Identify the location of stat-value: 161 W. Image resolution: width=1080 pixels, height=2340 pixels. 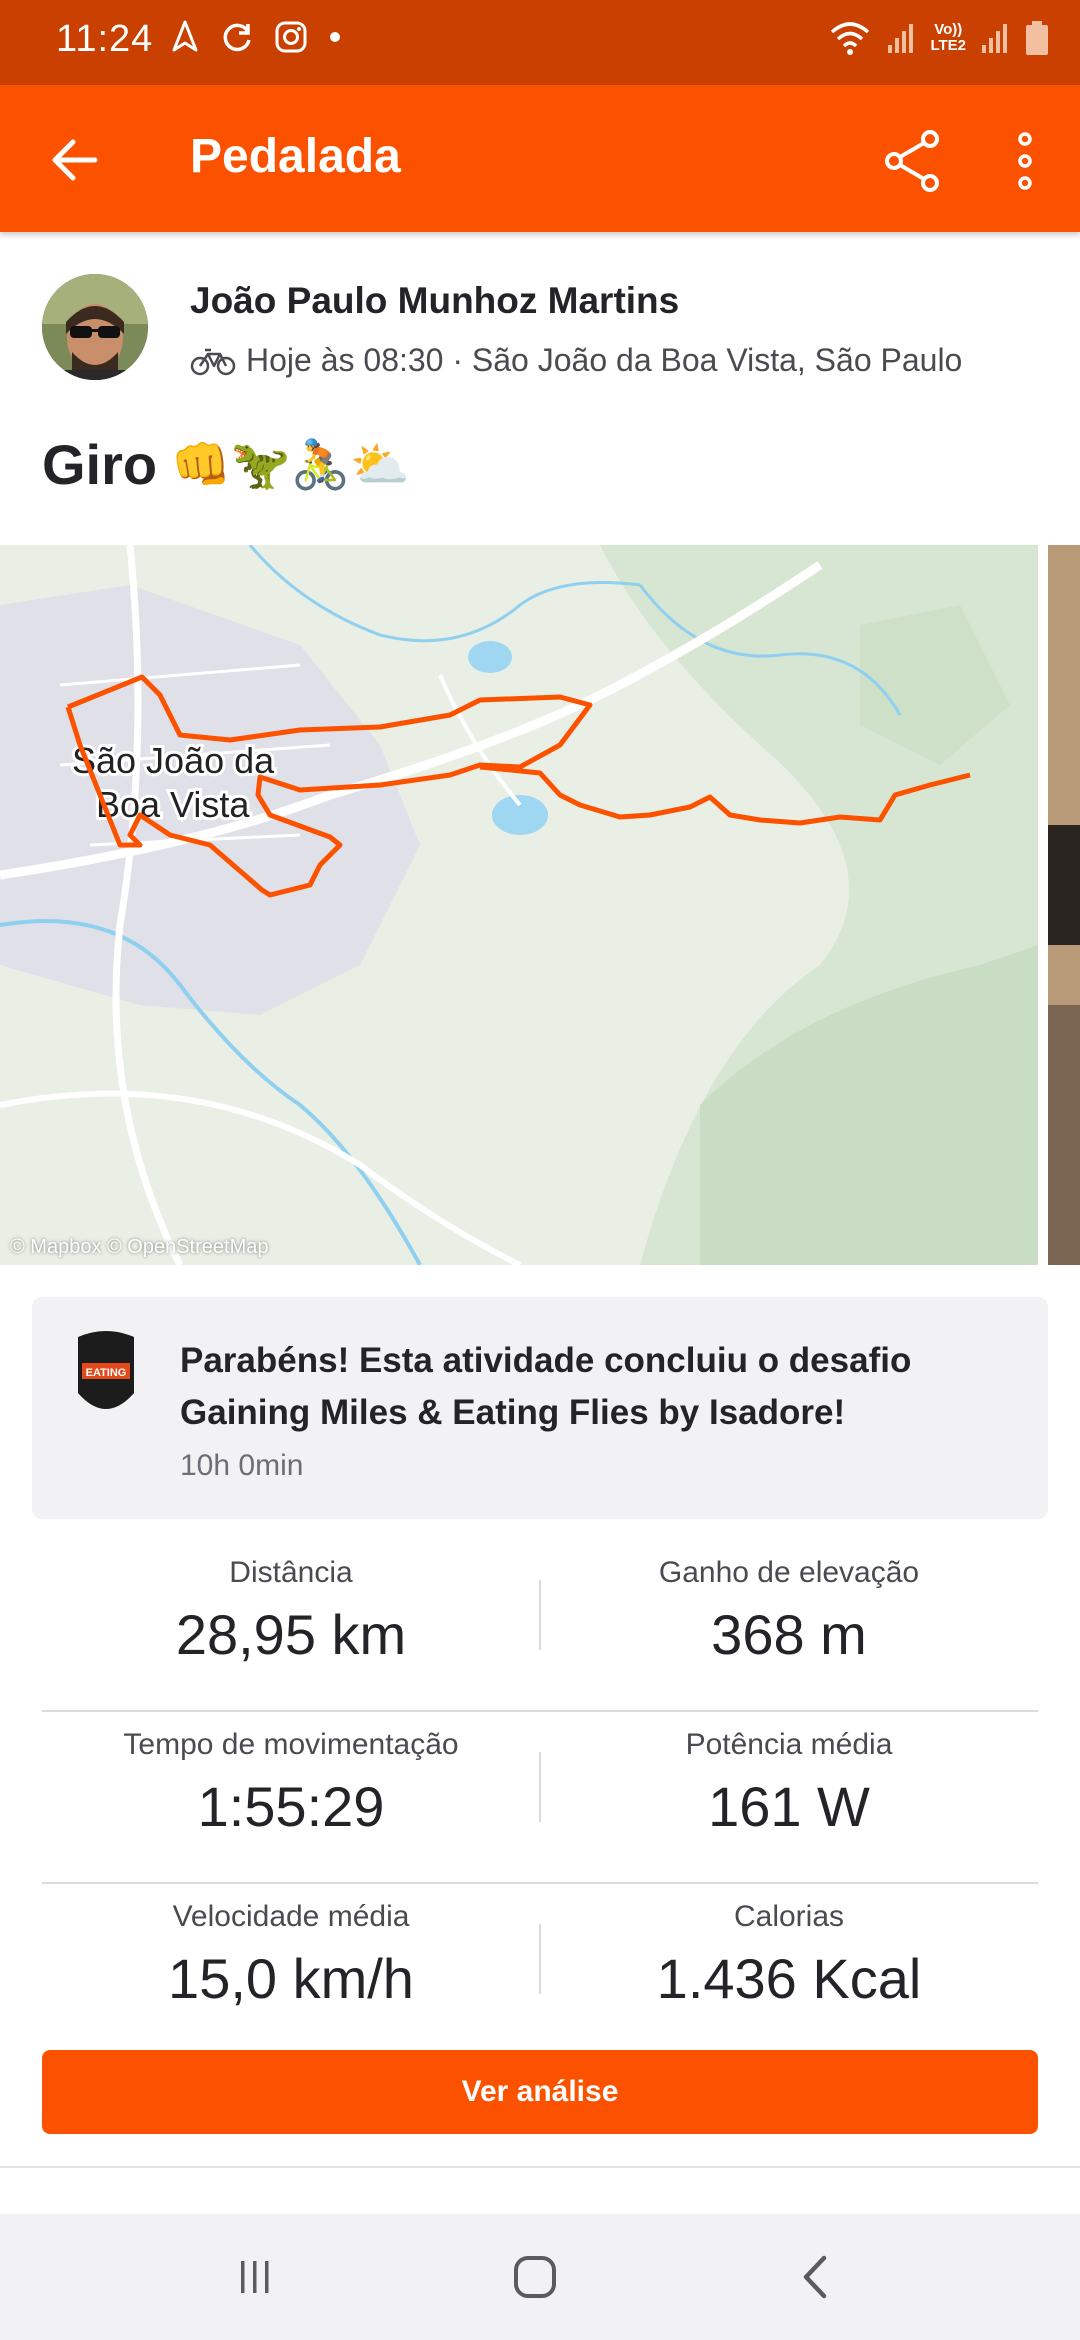
(789, 1806).